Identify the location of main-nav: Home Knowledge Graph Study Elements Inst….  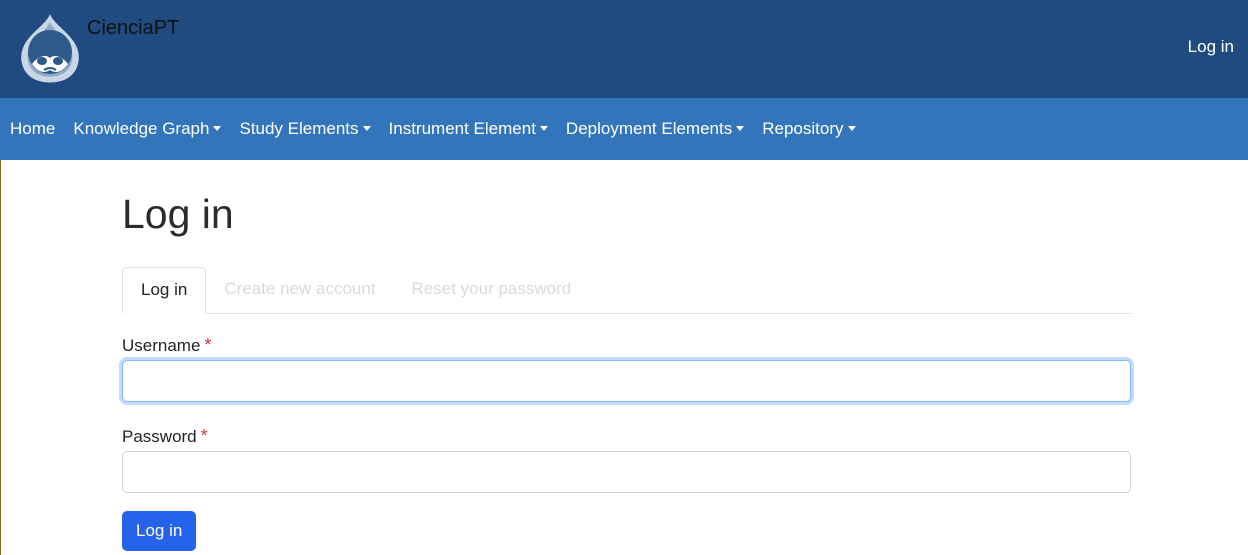
(624, 129).